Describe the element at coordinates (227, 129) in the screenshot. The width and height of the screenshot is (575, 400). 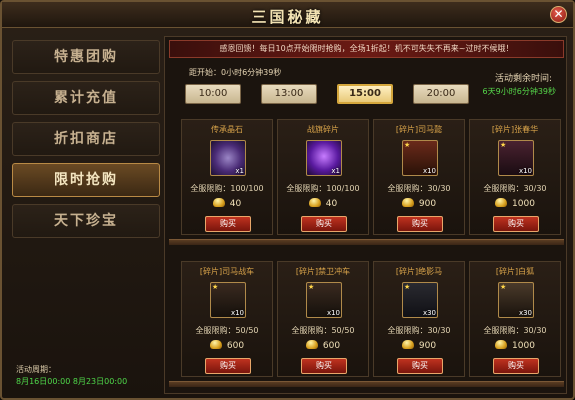
I see `item-name: 传承晶石` at that location.